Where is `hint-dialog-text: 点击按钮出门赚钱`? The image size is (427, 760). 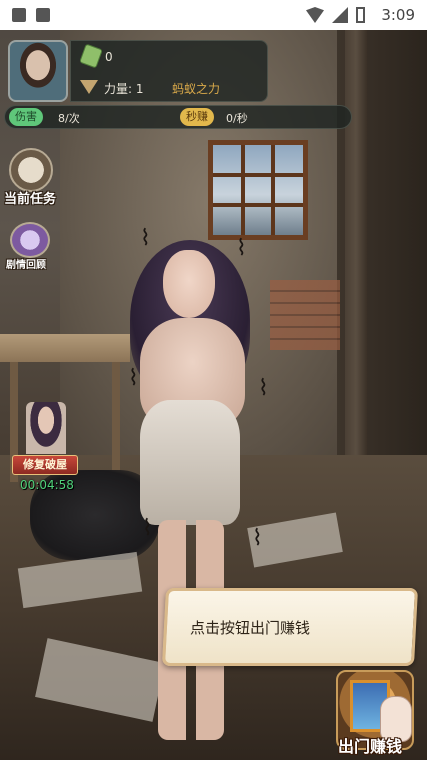
hint-dialog-text: 点击按钮出门赚钱 is located at coordinates (250, 628).